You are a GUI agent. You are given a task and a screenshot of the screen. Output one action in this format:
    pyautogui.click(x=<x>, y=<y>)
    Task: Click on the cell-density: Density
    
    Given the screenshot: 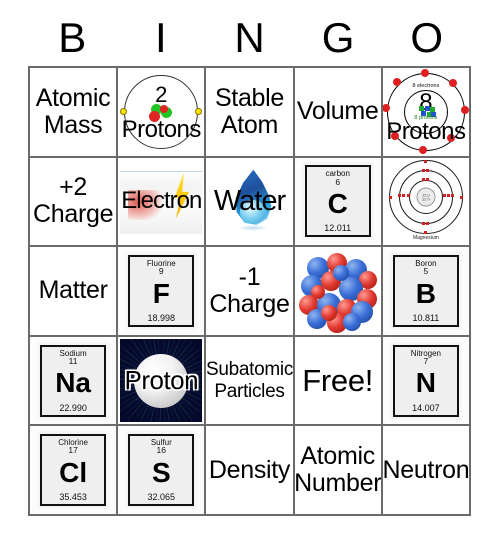 What is the action you would take?
    pyautogui.click(x=250, y=471)
    